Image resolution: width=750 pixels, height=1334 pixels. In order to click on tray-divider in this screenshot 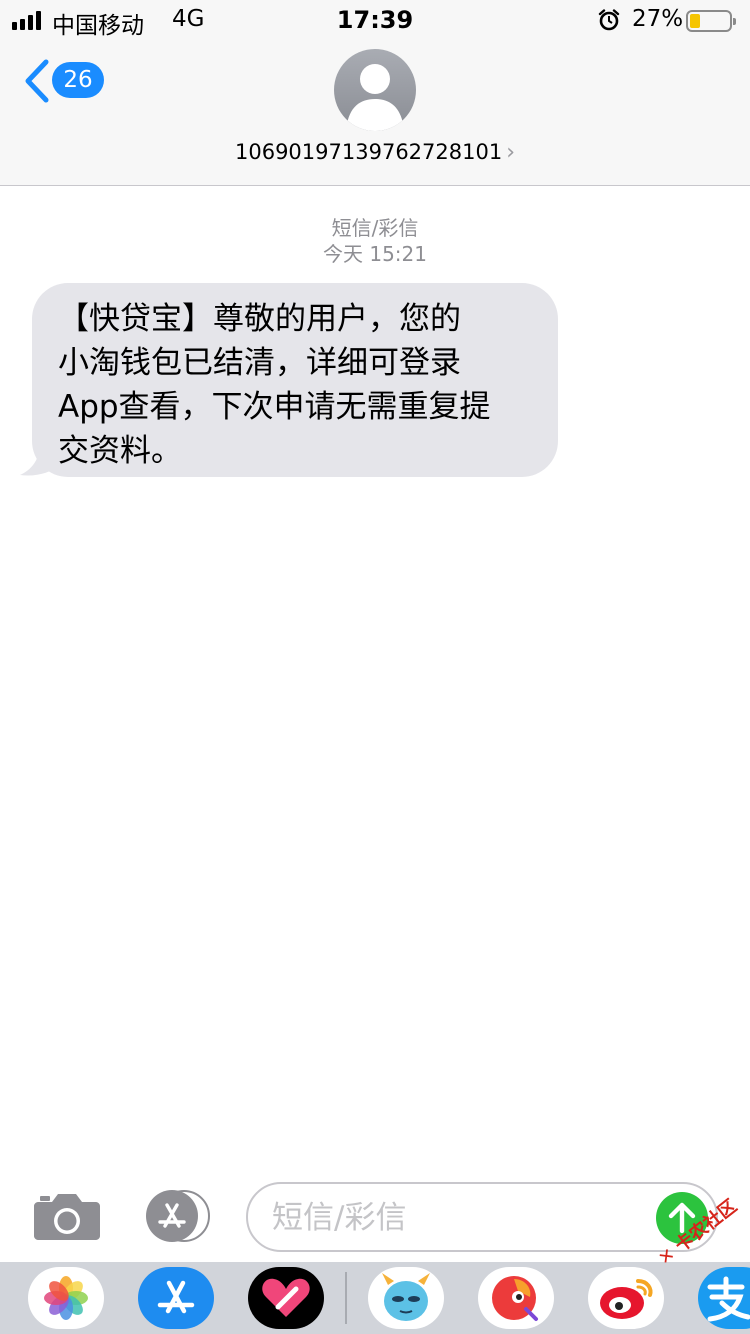, I will do `click(346, 1298)`.